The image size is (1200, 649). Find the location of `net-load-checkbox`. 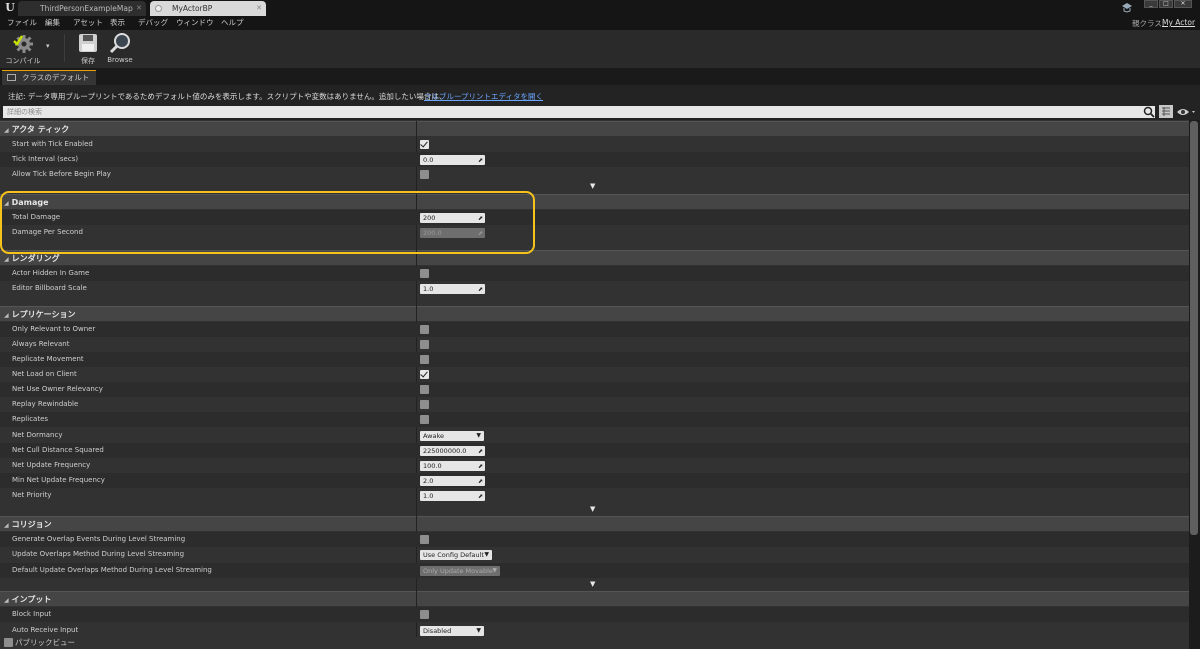

net-load-checkbox is located at coordinates (424, 374).